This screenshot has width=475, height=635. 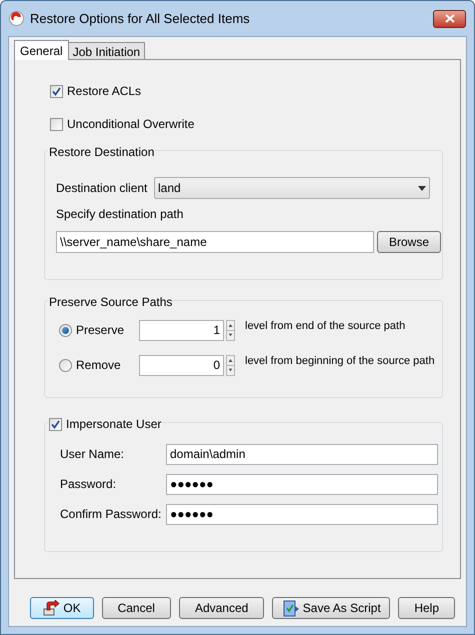 What do you see at coordinates (426, 608) in the screenshot?
I see `dialog-button: Help` at bounding box center [426, 608].